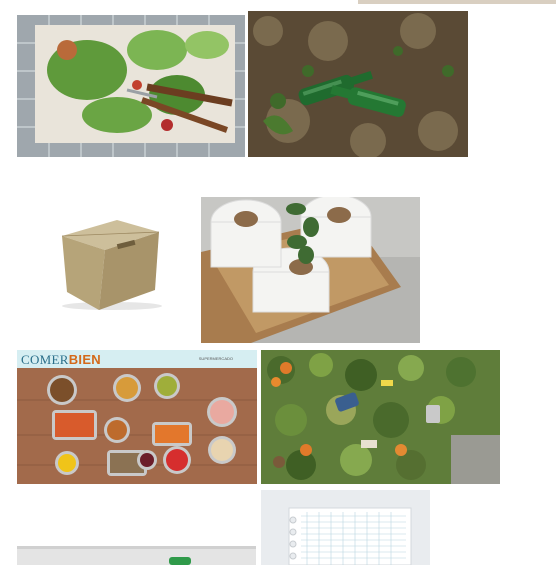 The width and height of the screenshot is (557, 565). I want to click on toilet-paper-illustration, so click(310, 270).